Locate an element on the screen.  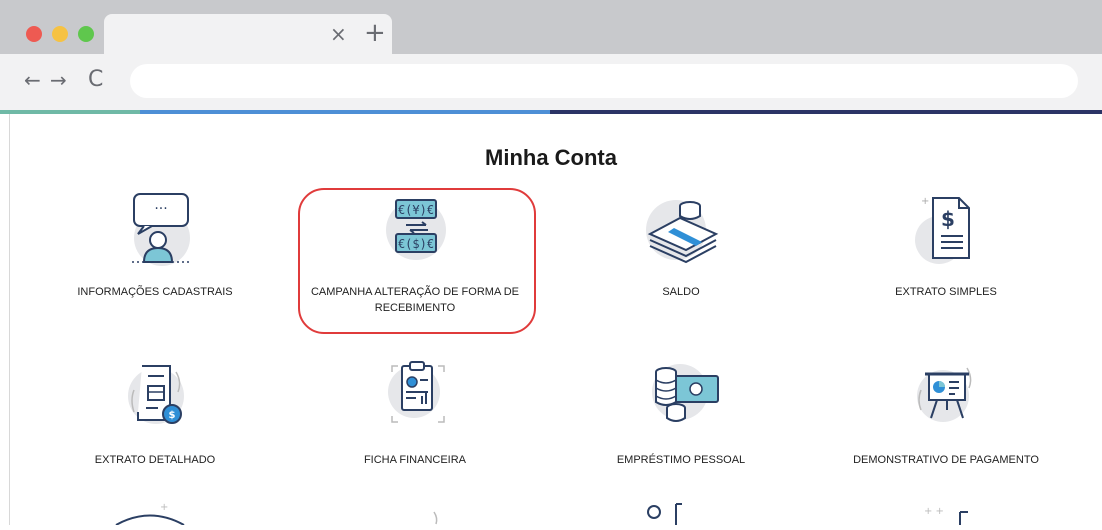
clipboard-chart-icon is located at coordinates (415, 397).